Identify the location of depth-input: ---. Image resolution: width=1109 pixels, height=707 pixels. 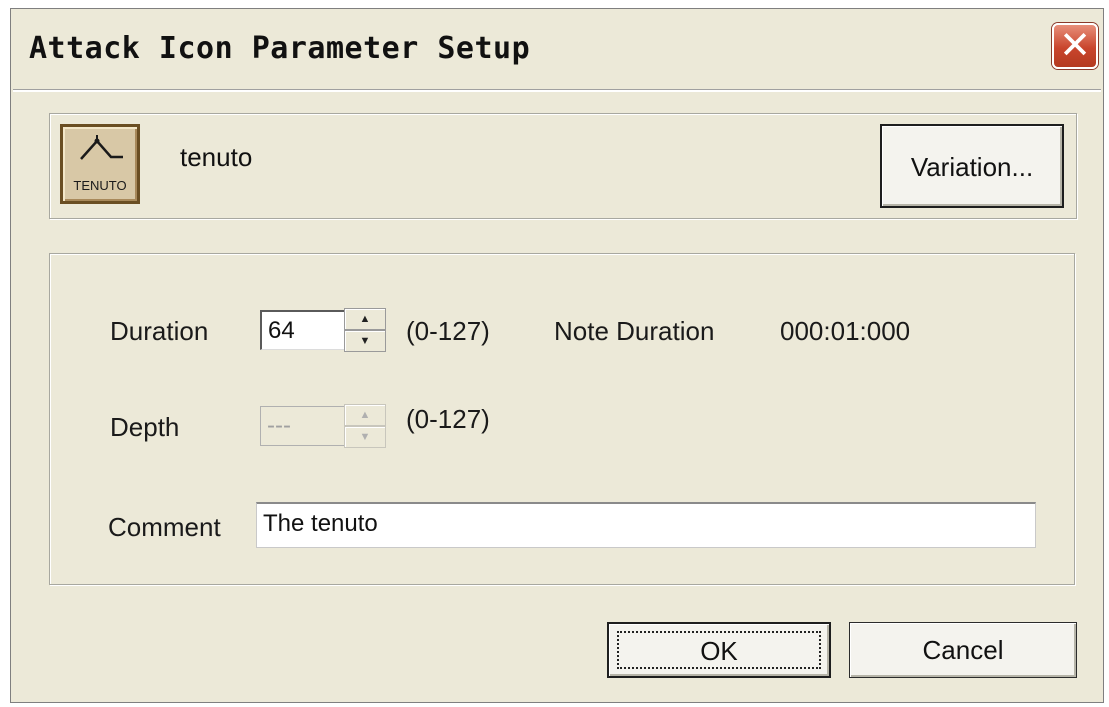
(304, 426).